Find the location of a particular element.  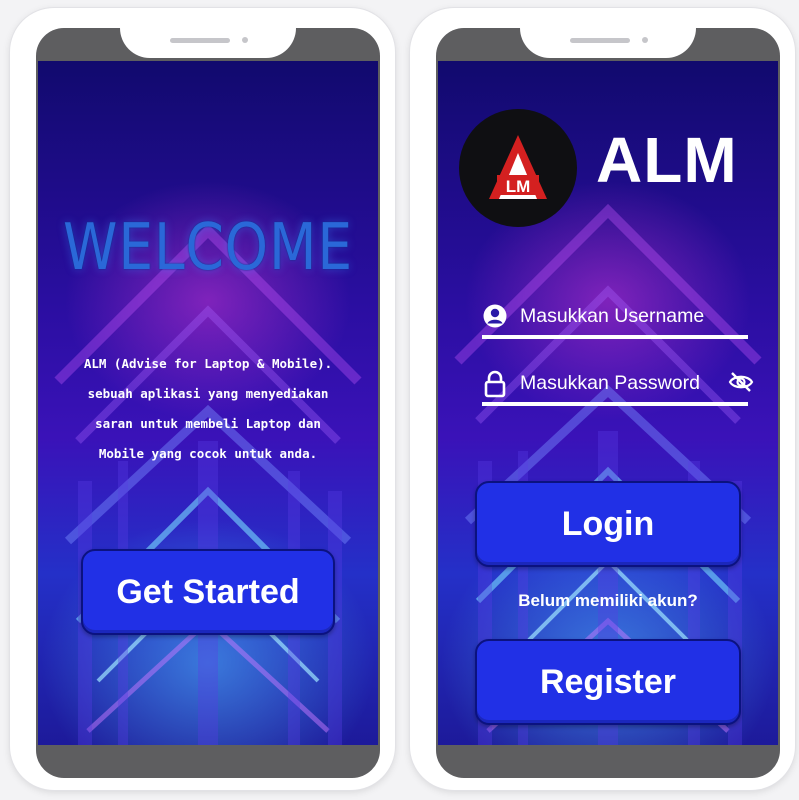

description-line: sebuah aplikasi yang menyediakan is located at coordinates (208, 393).